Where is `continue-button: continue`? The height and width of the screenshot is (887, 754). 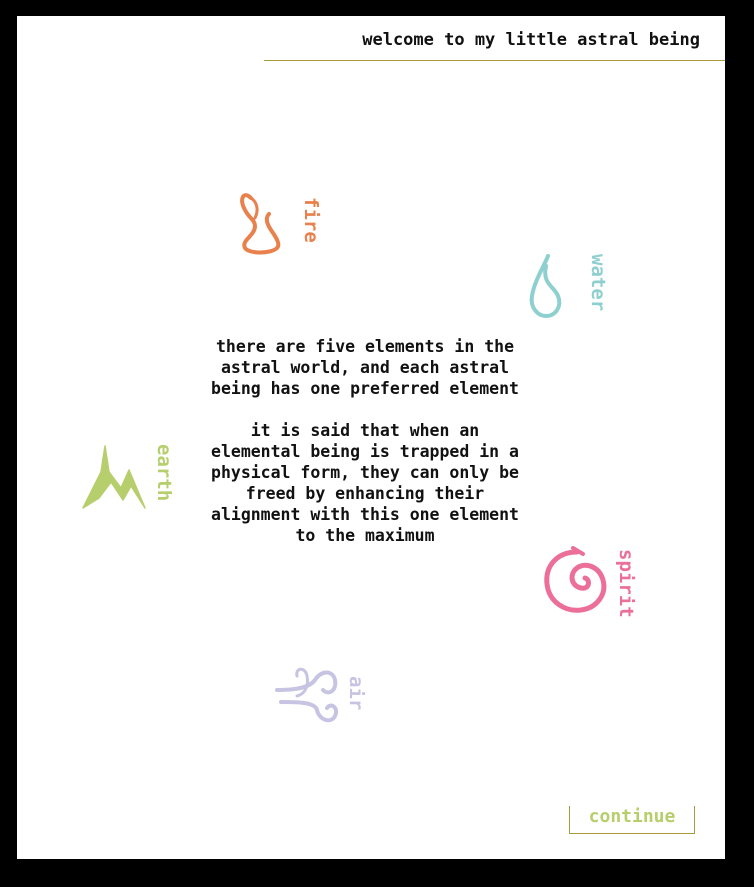
continue-button: continue is located at coordinates (632, 820).